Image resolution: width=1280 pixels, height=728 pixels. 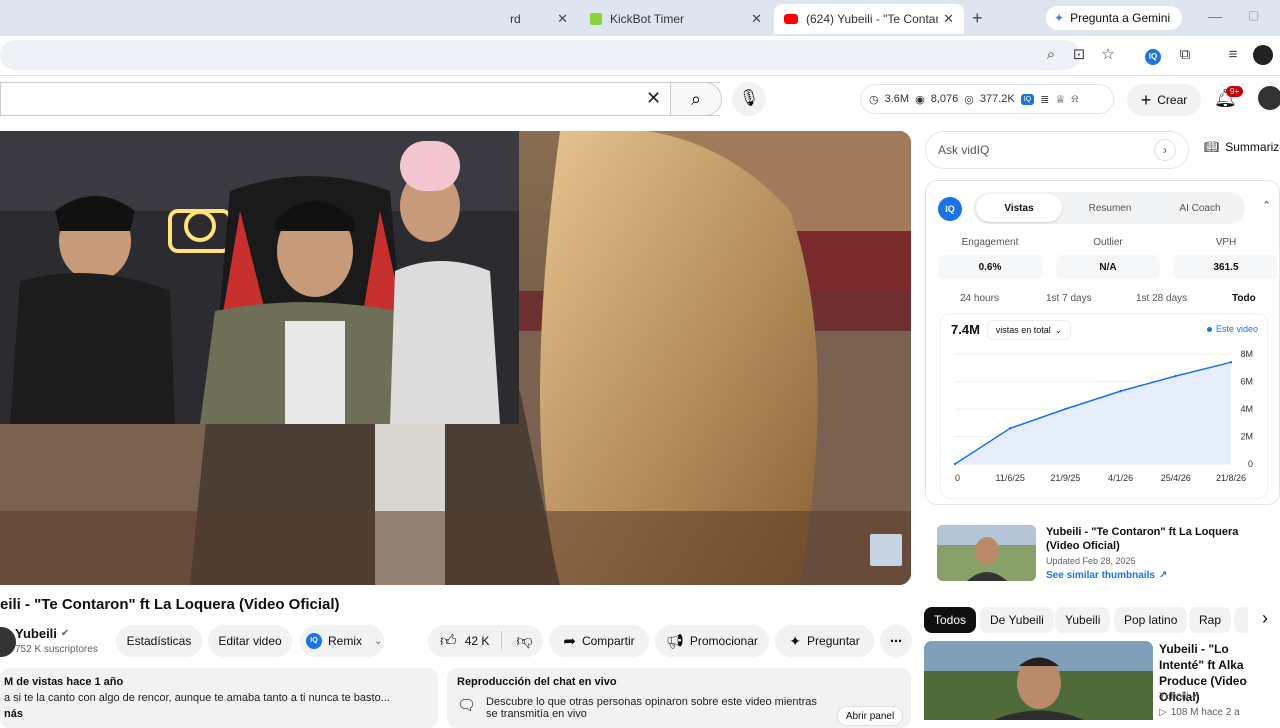 I want to click on profile-avatar, so click(x=1263, y=55).